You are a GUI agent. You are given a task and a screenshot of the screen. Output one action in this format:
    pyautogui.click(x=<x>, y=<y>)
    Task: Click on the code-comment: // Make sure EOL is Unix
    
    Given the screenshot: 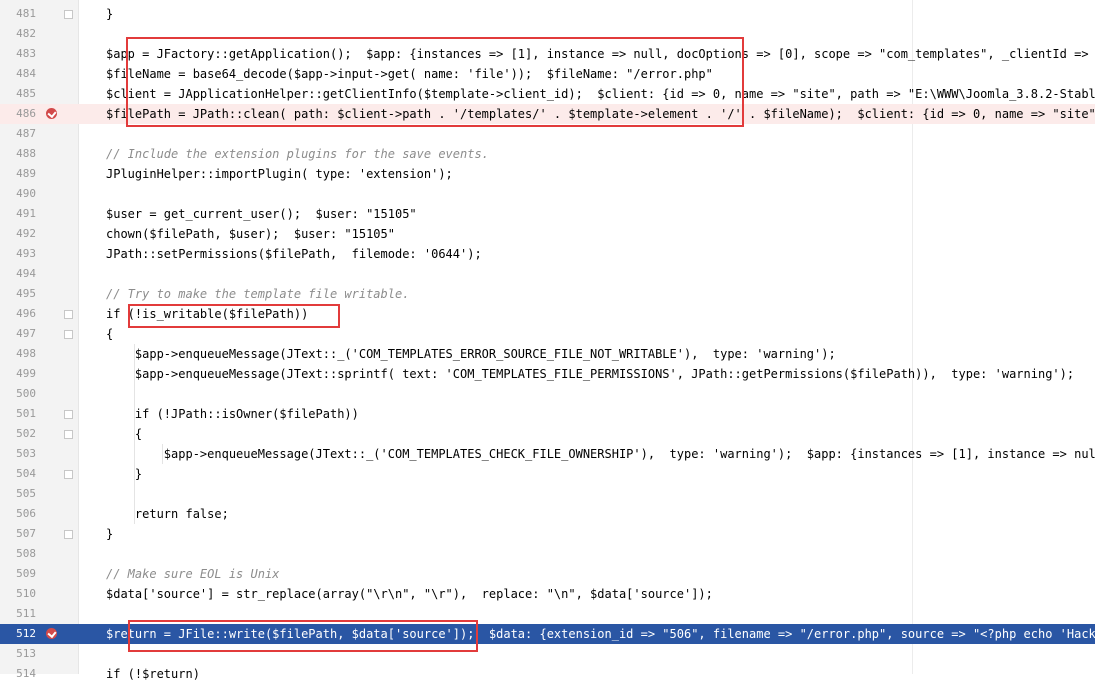 What is the action you would take?
    pyautogui.click(x=193, y=574)
    